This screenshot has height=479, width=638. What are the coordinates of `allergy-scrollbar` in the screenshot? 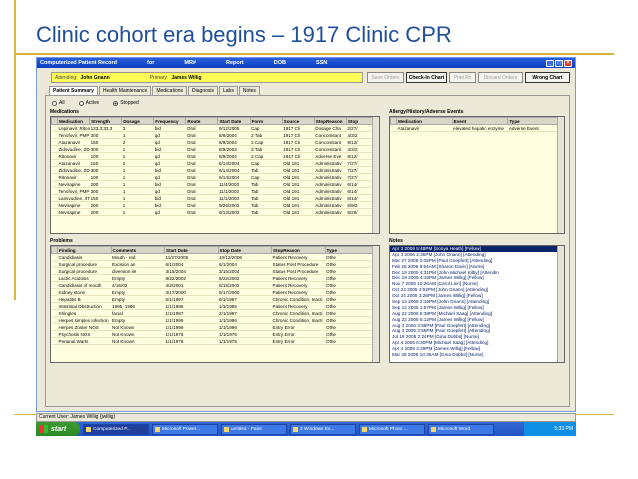 It's located at (560, 175).